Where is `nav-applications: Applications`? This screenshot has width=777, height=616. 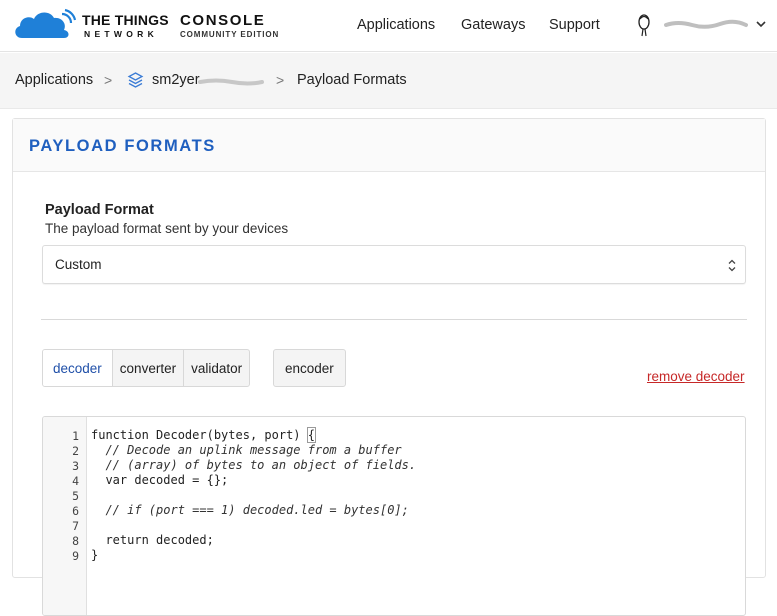
nav-applications: Applications is located at coordinates (396, 25).